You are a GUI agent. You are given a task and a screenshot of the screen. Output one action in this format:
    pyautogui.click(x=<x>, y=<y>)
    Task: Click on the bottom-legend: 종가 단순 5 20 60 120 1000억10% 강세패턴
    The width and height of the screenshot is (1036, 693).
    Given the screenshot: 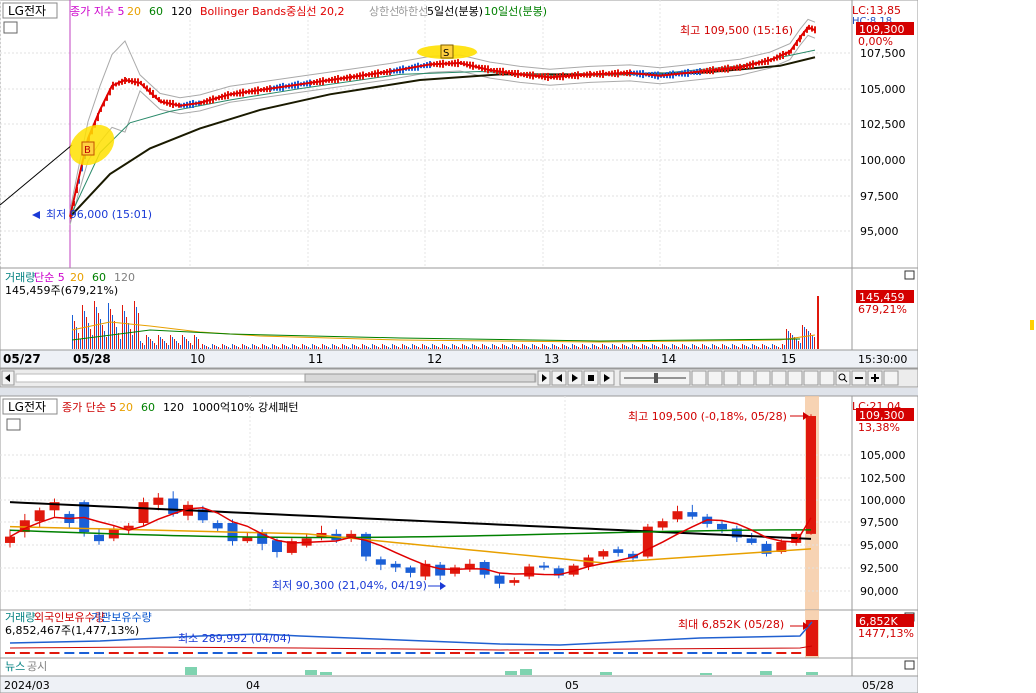 What is the action you would take?
    pyautogui.click(x=180, y=407)
    